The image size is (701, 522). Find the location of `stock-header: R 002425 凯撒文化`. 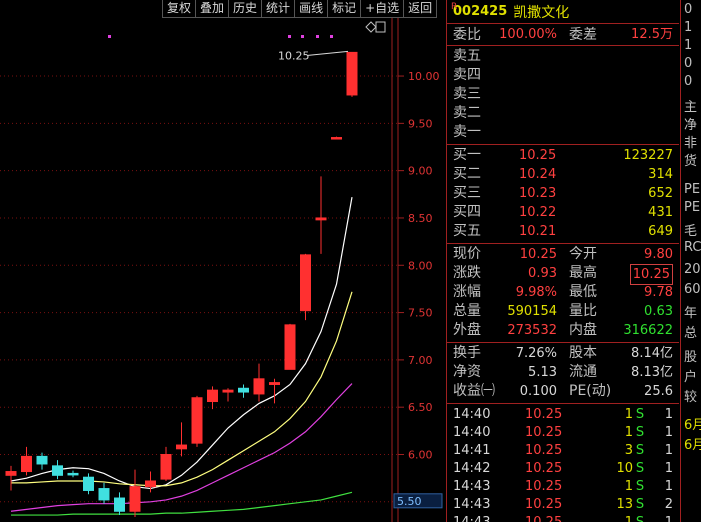

stock-header: R 002425 凯撒文化 is located at coordinates (563, 12).